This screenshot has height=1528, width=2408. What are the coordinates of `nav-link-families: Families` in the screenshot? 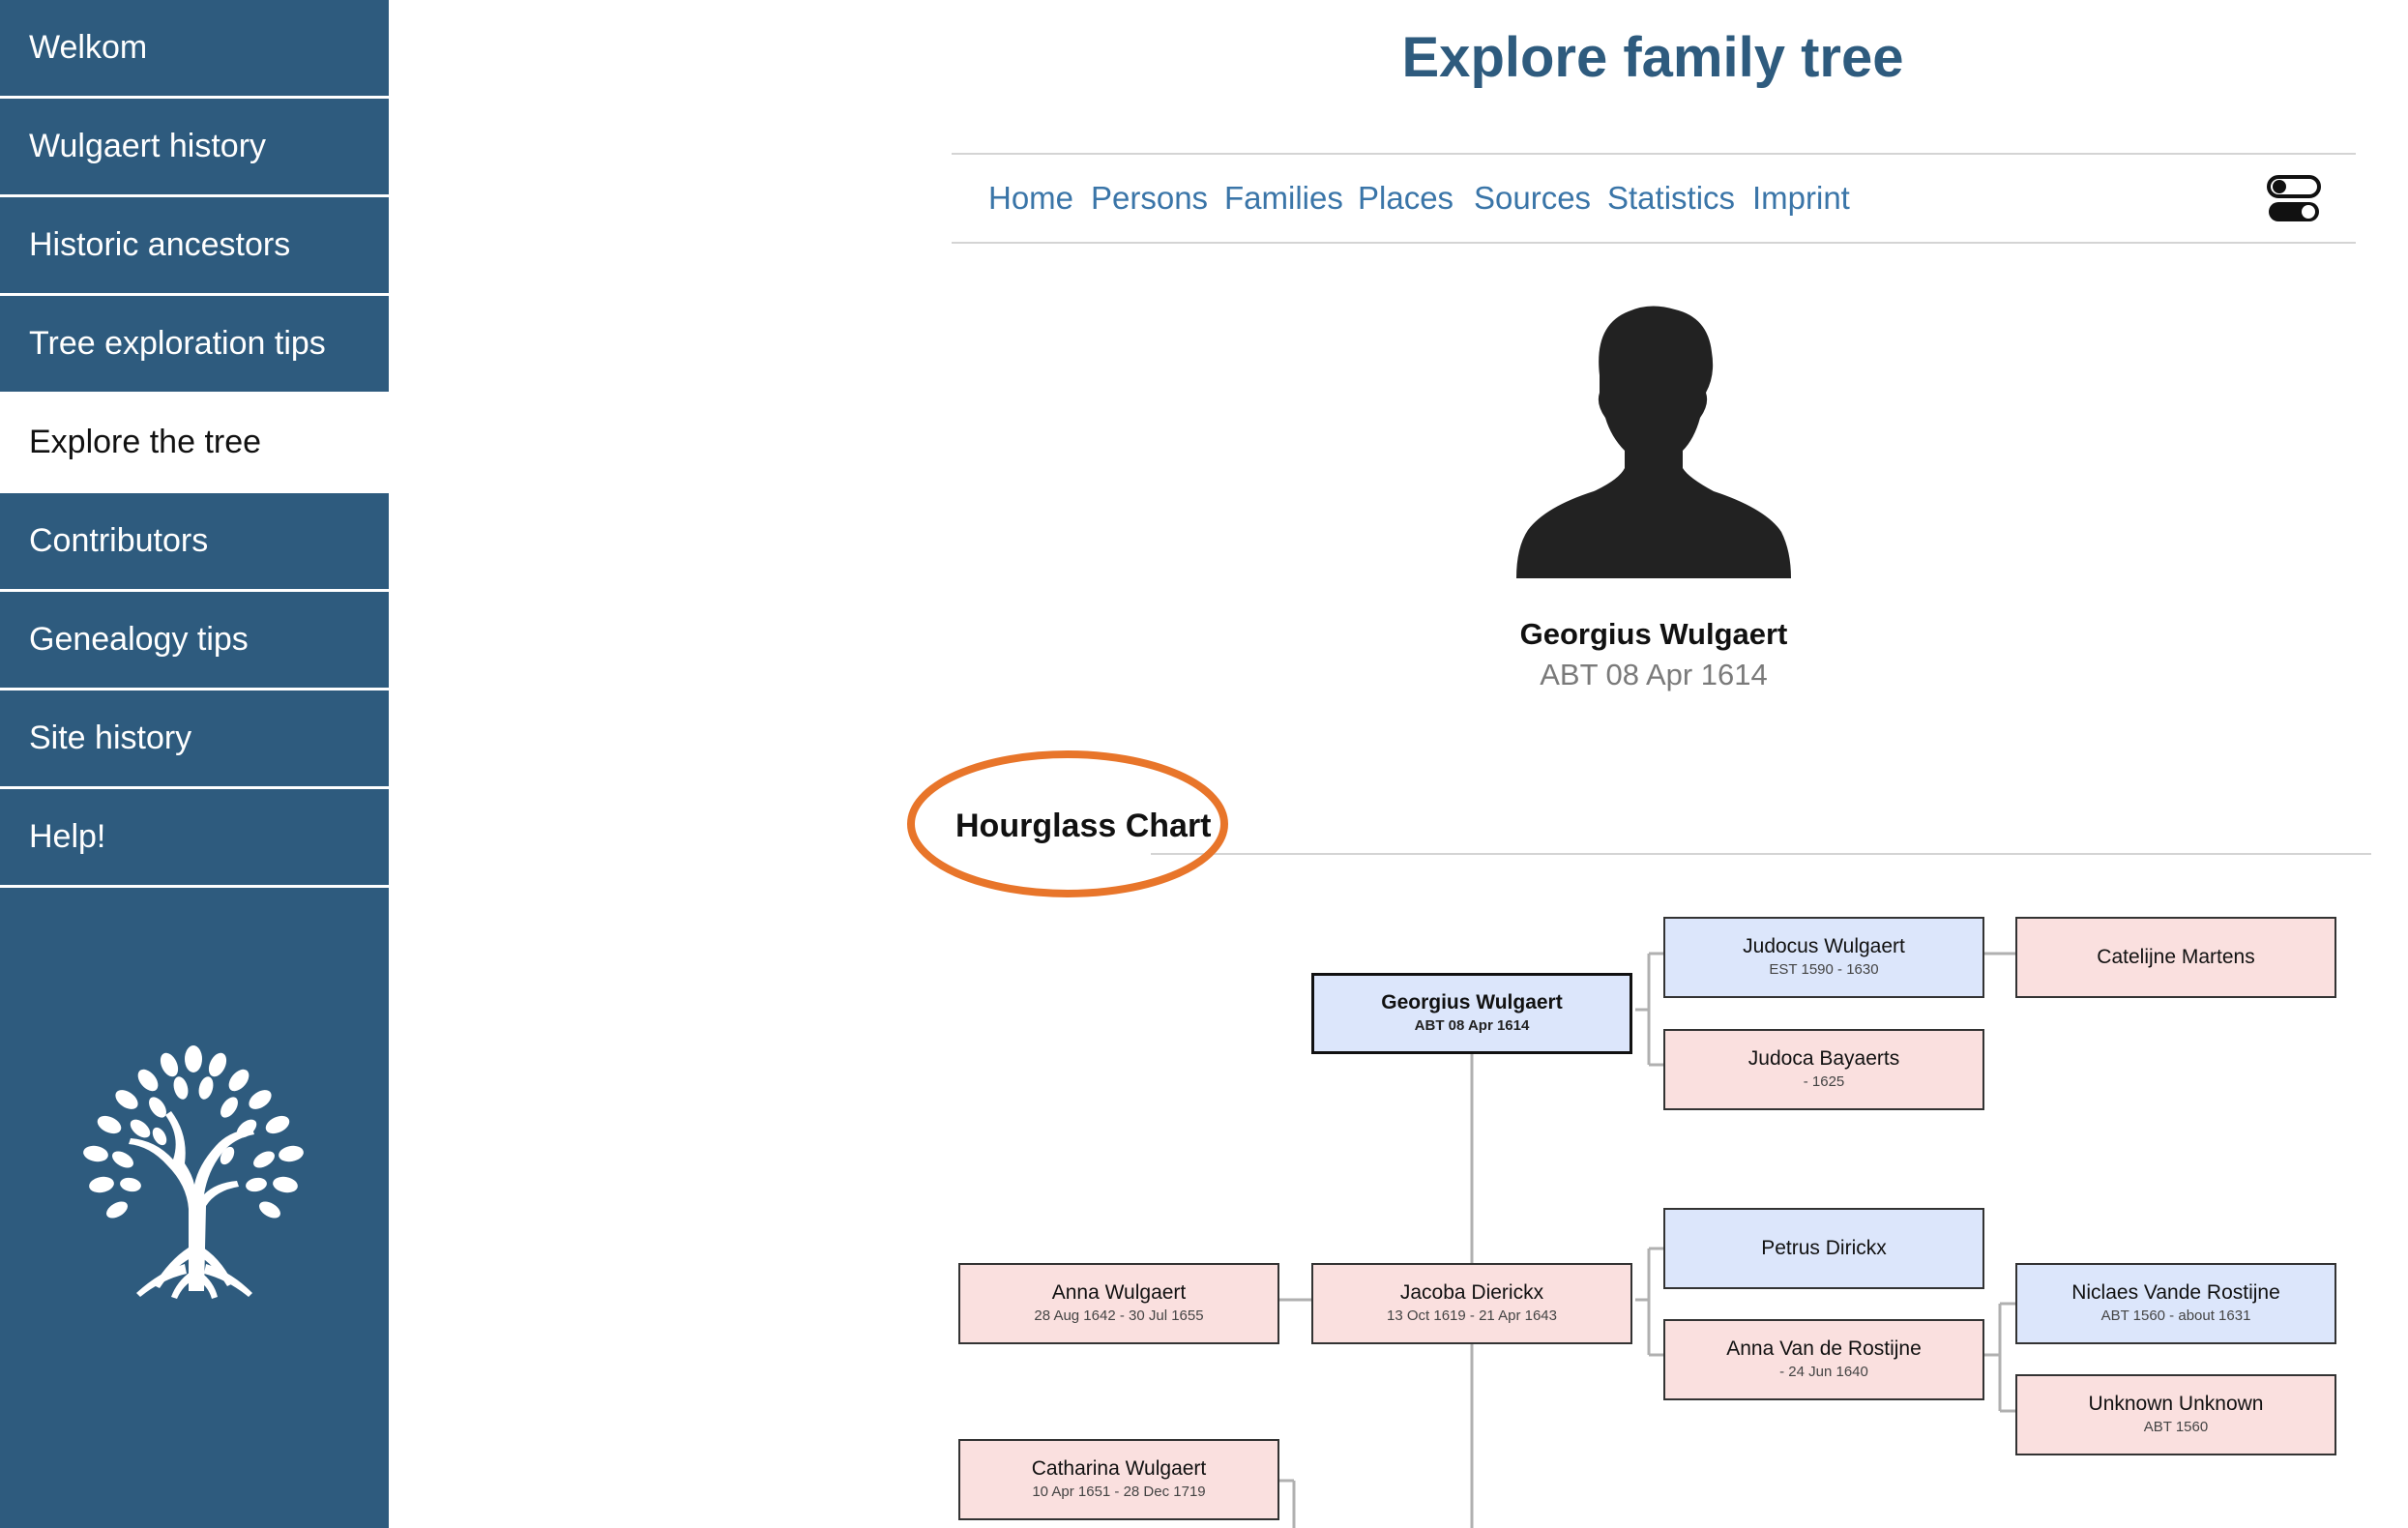 It's located at (1283, 198).